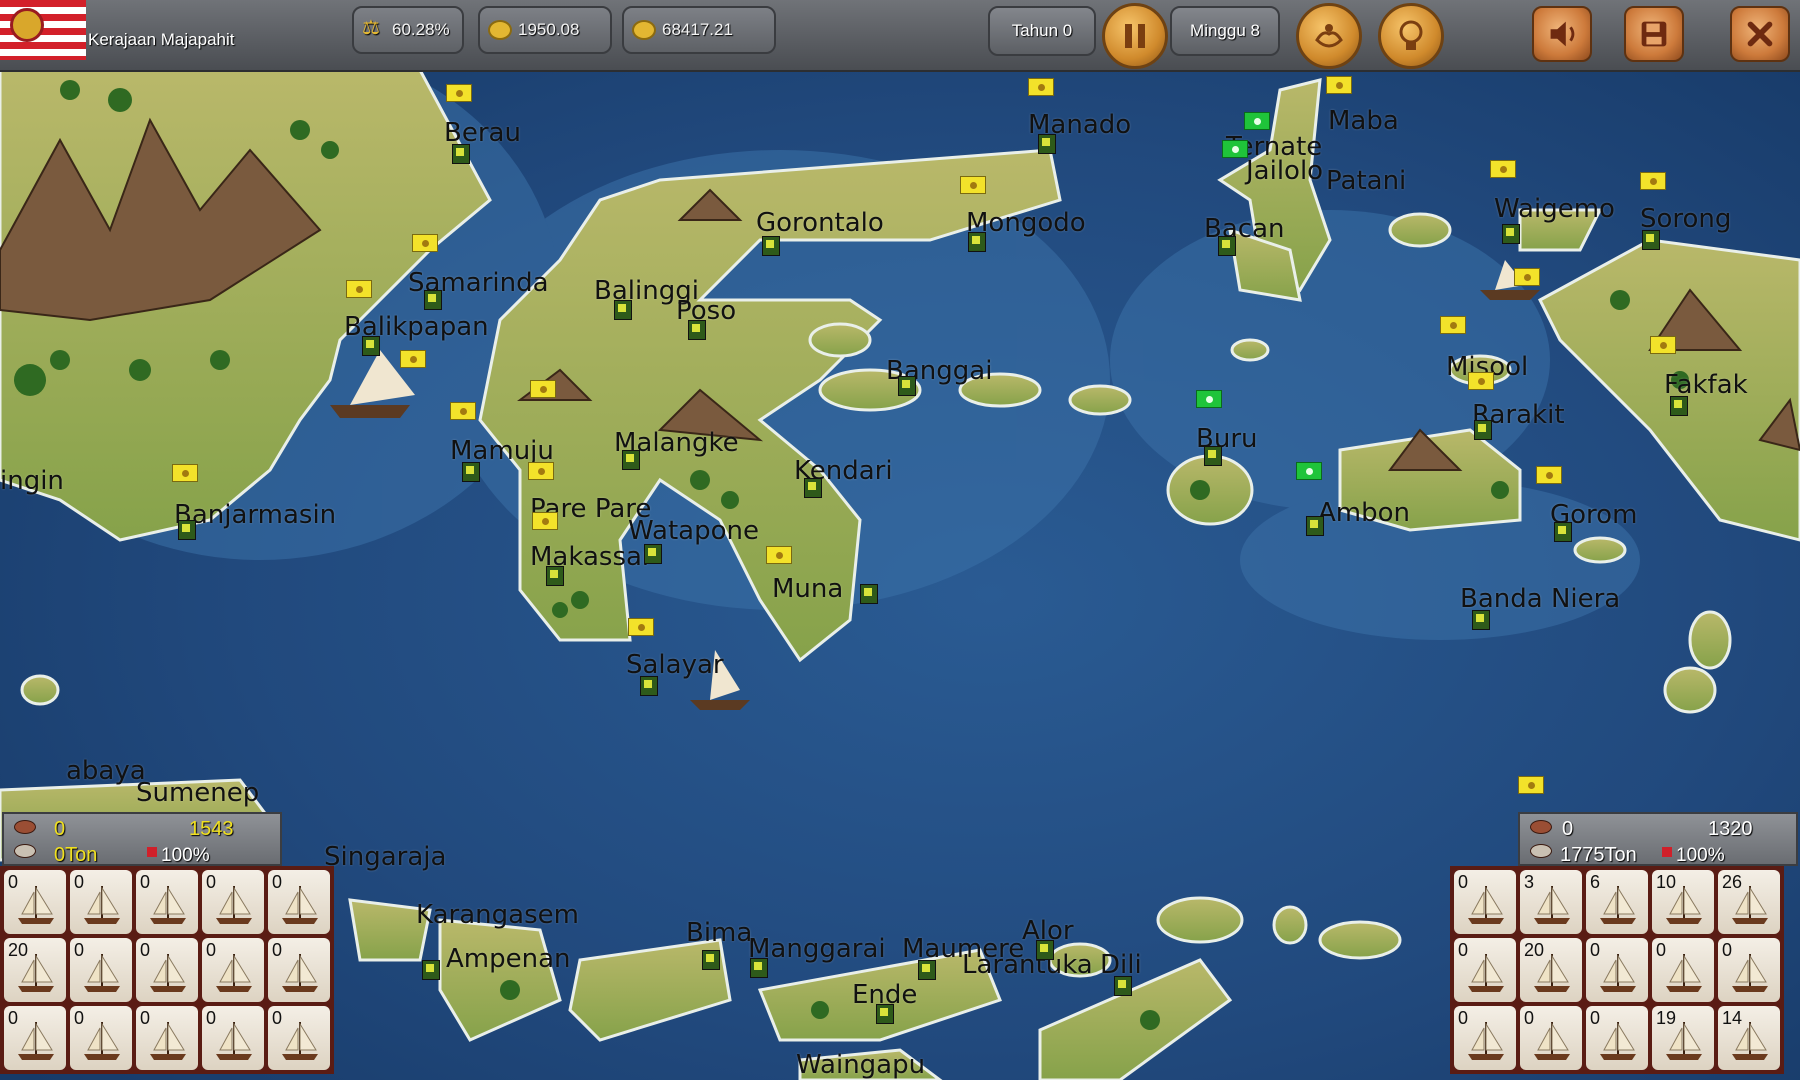 Image resolution: width=1800 pixels, height=1080 pixels. What do you see at coordinates (43, 30) in the screenshot?
I see `kingdom-flag` at bounding box center [43, 30].